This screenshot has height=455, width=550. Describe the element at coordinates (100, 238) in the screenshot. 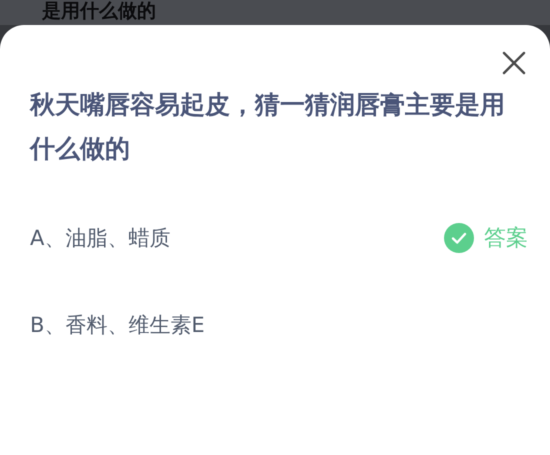

I see `option-text: A、油脂、蜡质` at that location.